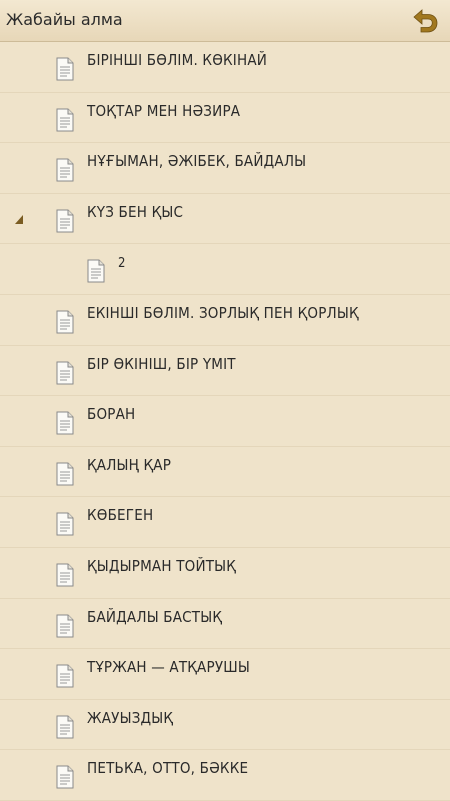  What do you see at coordinates (111, 414) in the screenshot?
I see `toc-item-label: БОРАН` at bounding box center [111, 414].